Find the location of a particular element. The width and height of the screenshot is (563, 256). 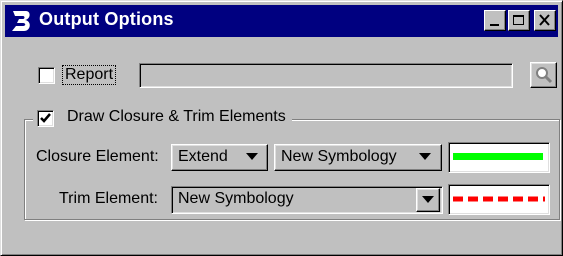

minimize-icon is located at coordinates (494, 25).